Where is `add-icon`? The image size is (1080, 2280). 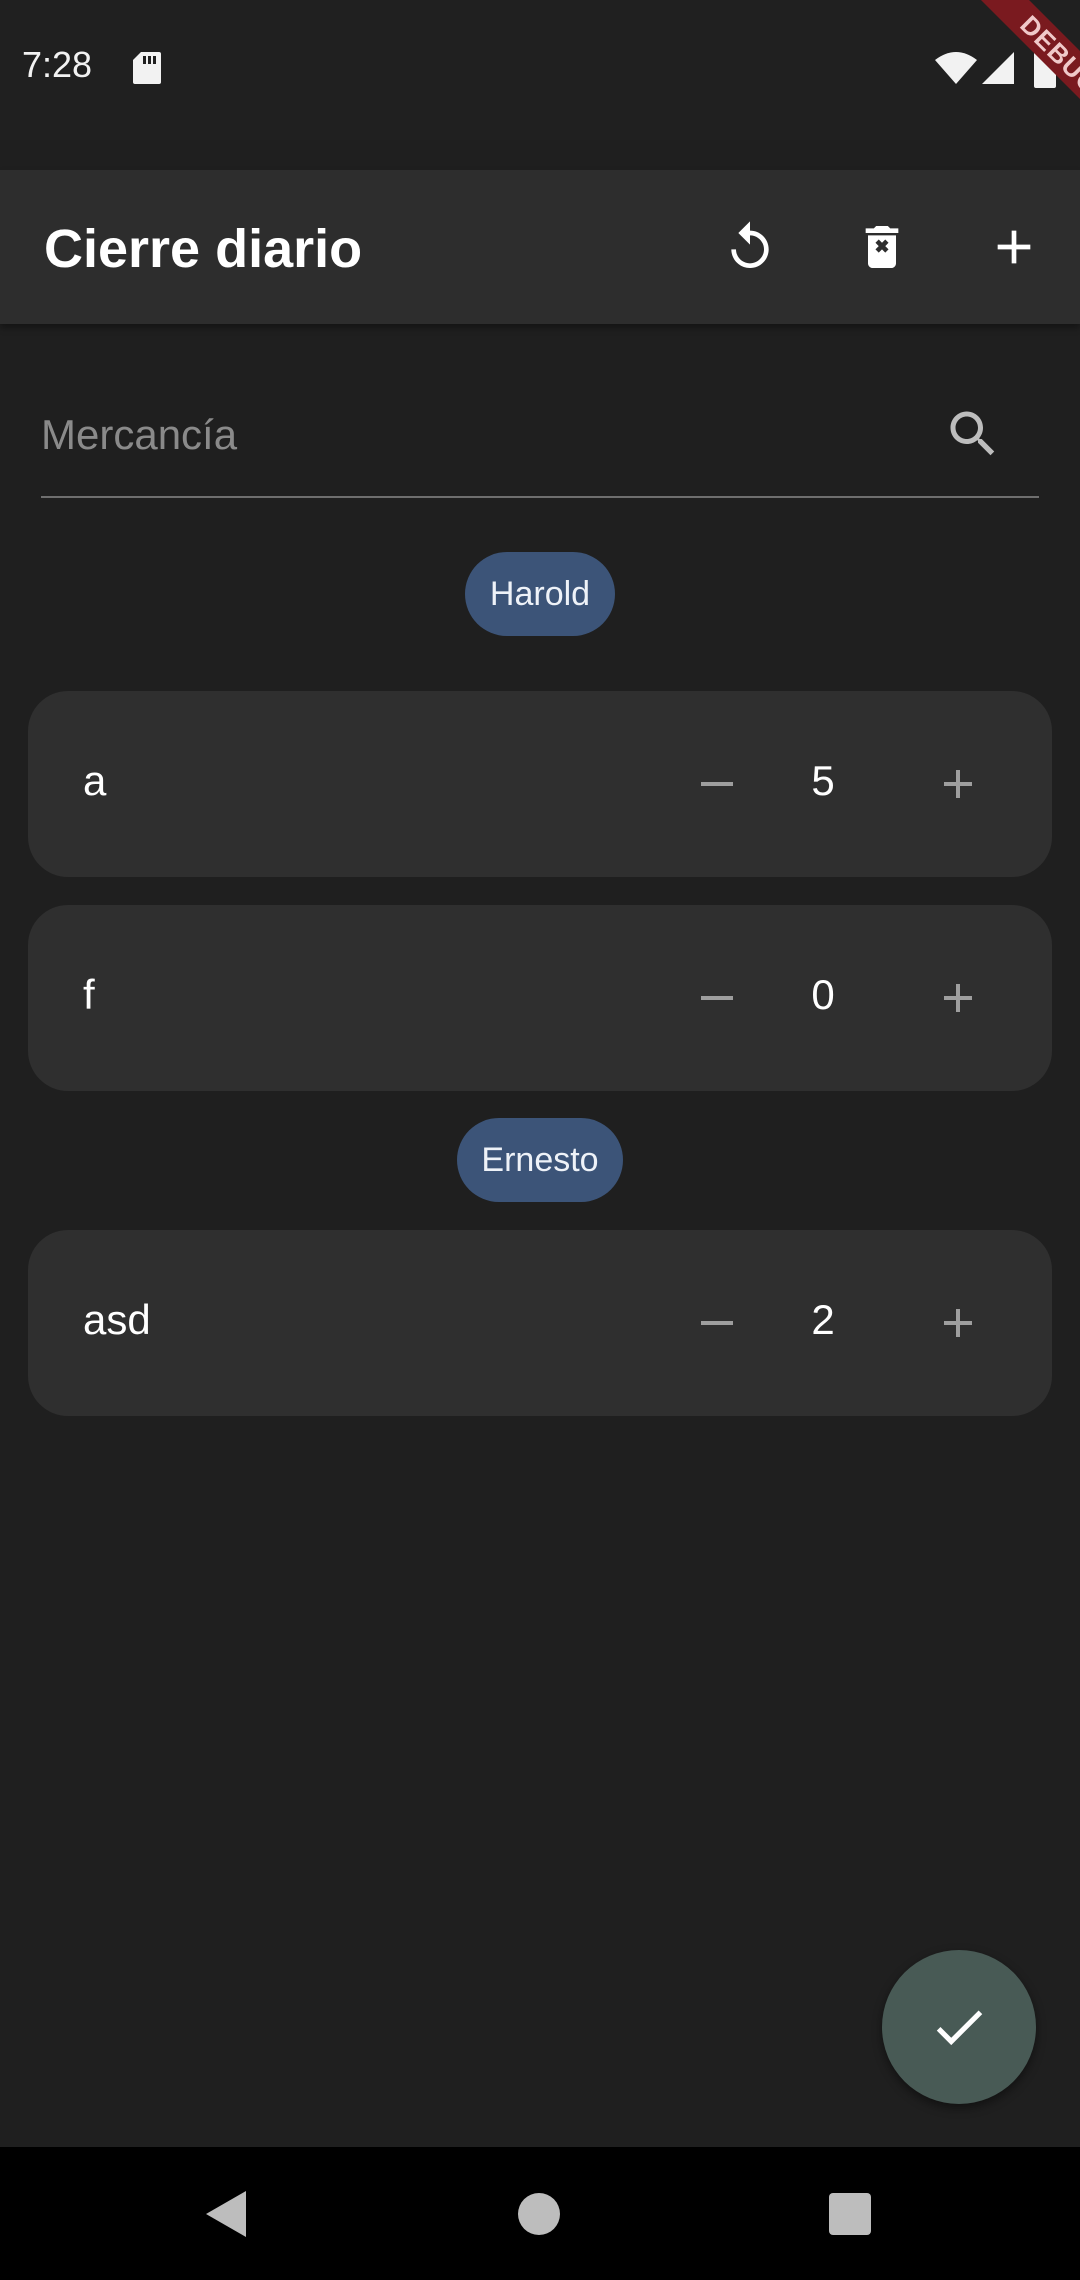
add-icon is located at coordinates (1014, 247).